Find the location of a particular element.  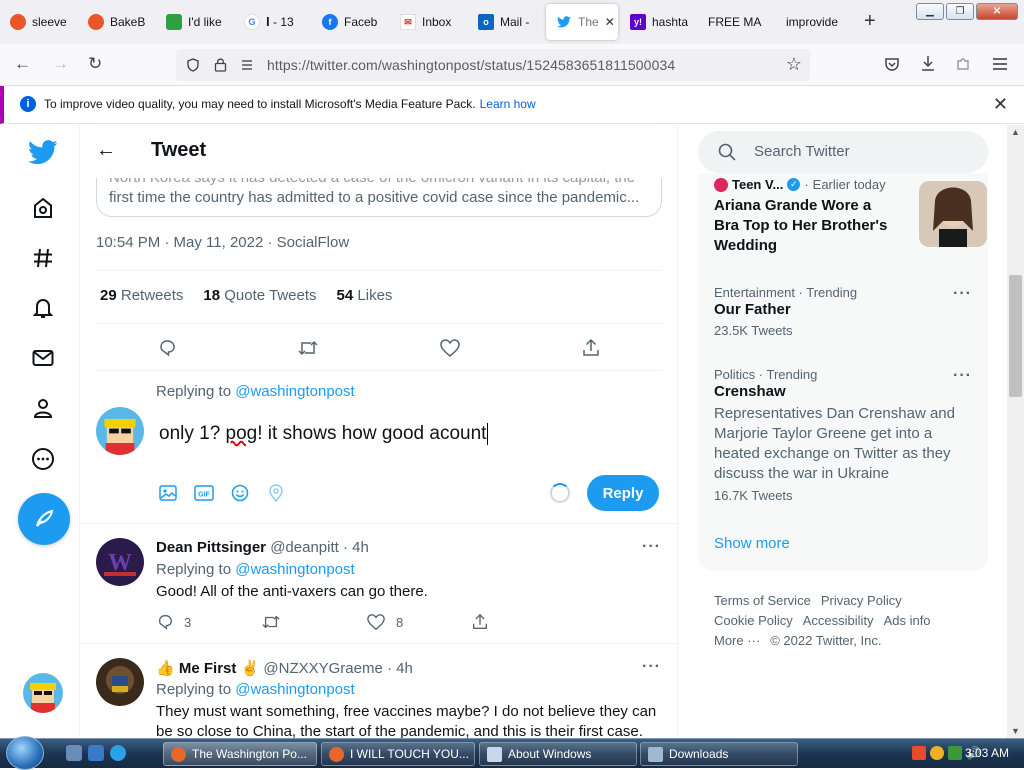

retweet-icon is located at coordinates (308, 348).